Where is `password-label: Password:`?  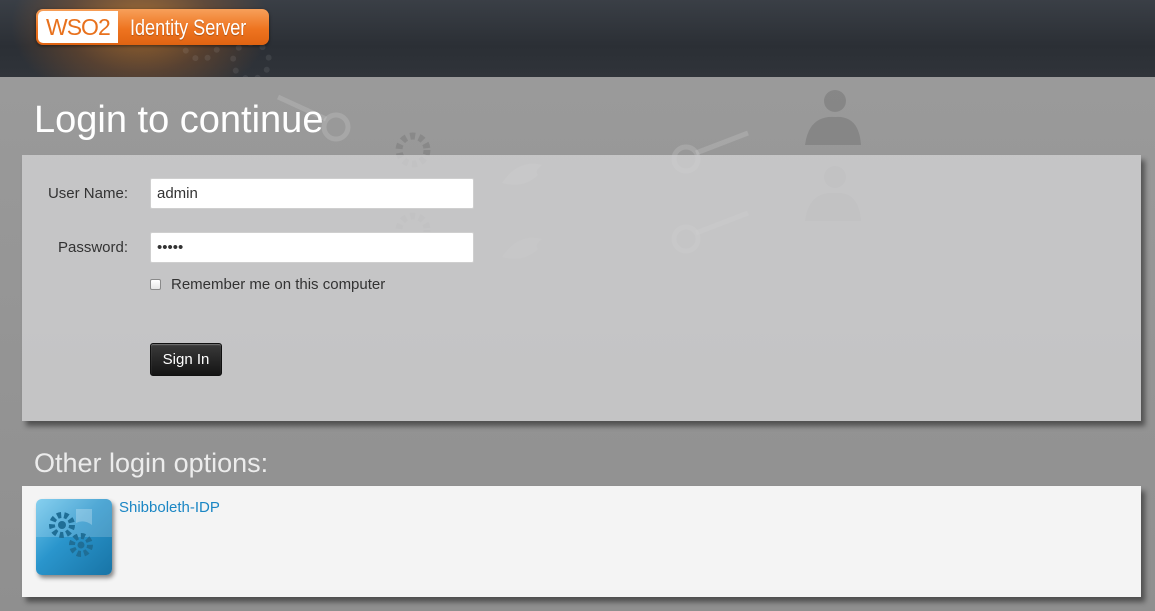 password-label: Password: is located at coordinates (92, 247).